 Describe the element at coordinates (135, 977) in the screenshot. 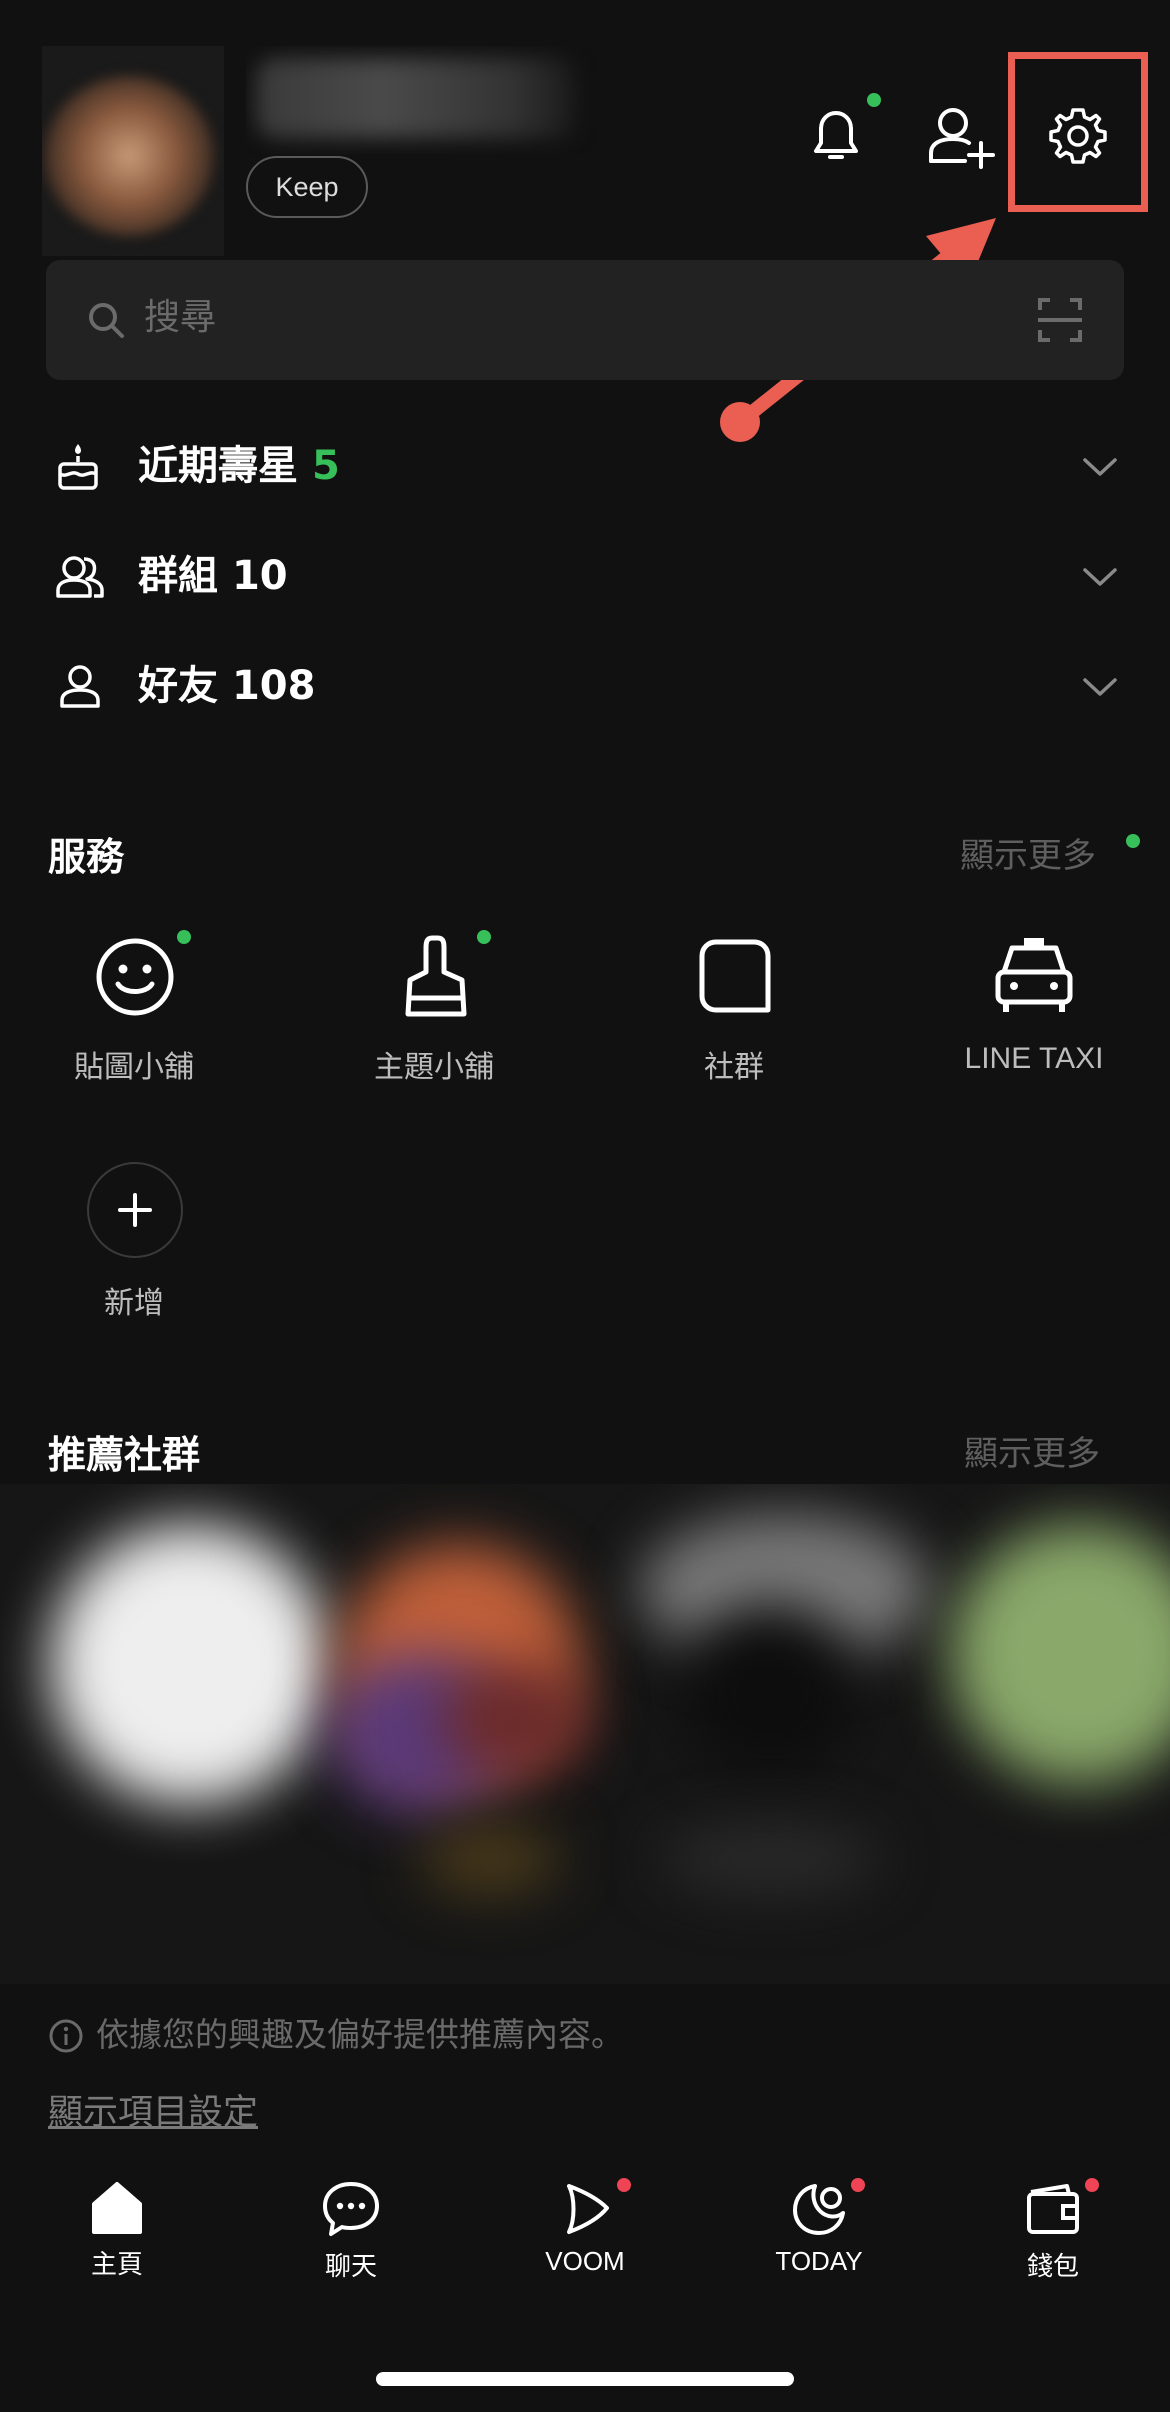

I see `smiley-icon` at that location.